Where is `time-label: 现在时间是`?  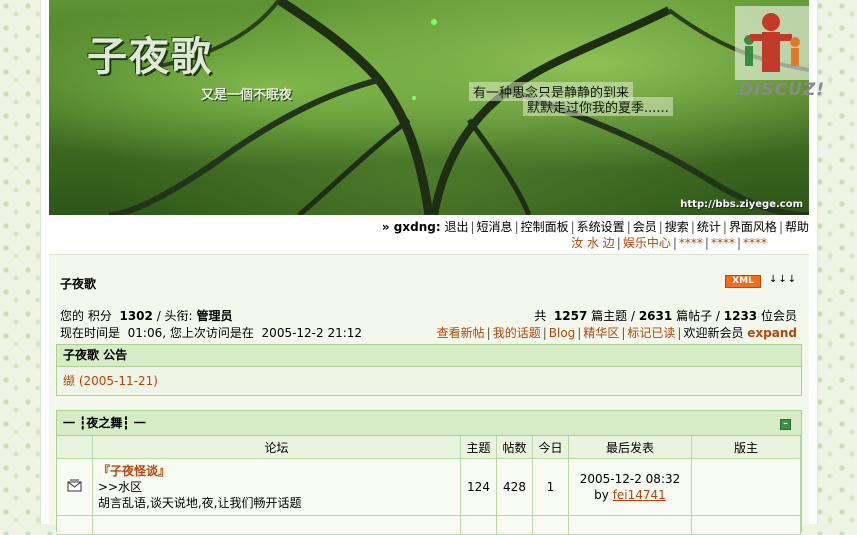
time-label: 现在时间是 is located at coordinates (90, 333).